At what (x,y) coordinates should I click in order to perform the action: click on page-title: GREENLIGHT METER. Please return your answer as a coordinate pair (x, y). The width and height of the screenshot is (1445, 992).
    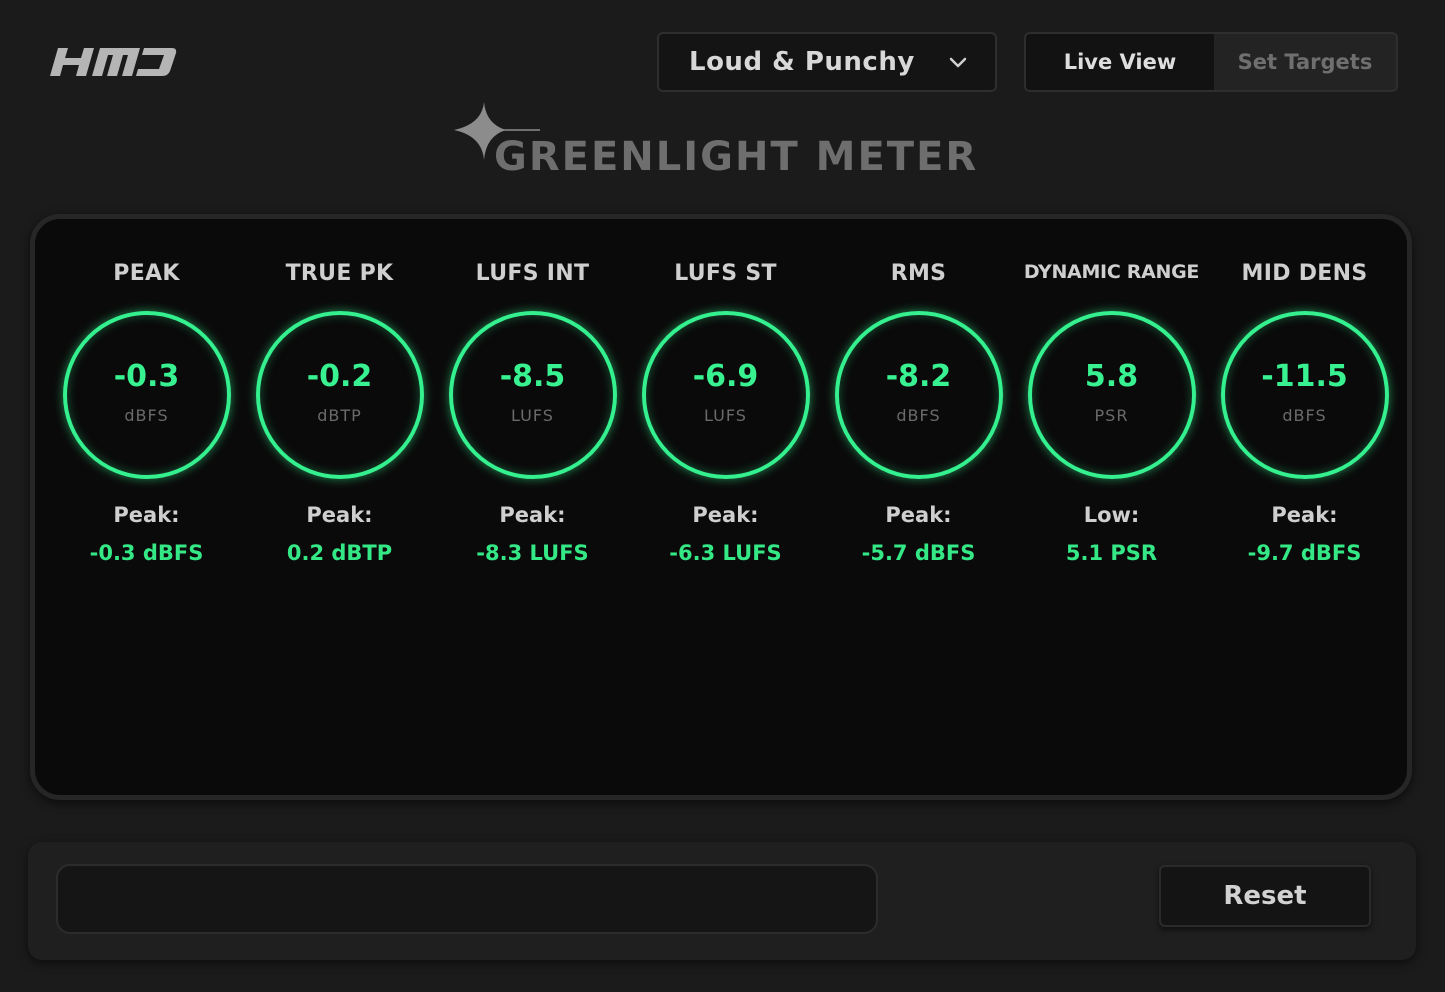
    Looking at the image, I should click on (736, 157).